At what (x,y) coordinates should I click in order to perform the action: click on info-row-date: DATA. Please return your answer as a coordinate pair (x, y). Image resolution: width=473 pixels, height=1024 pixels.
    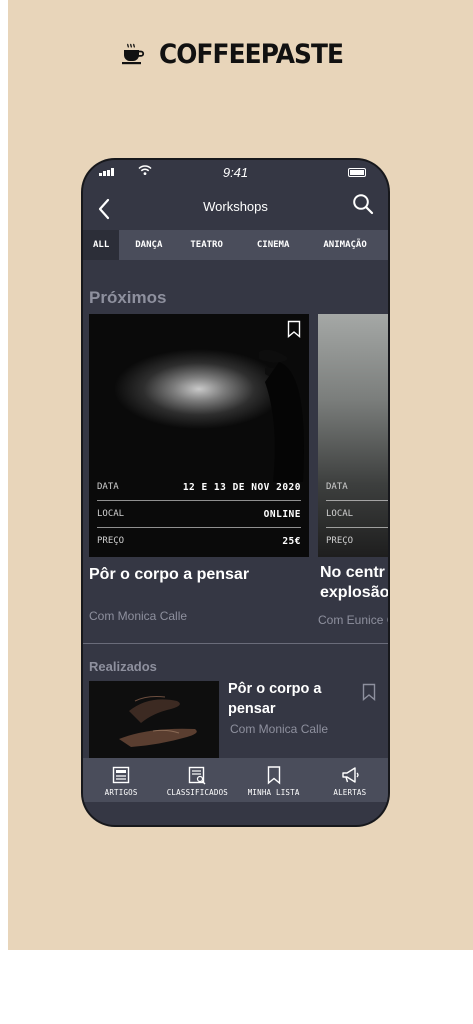
    Looking at the image, I should click on (357, 487).